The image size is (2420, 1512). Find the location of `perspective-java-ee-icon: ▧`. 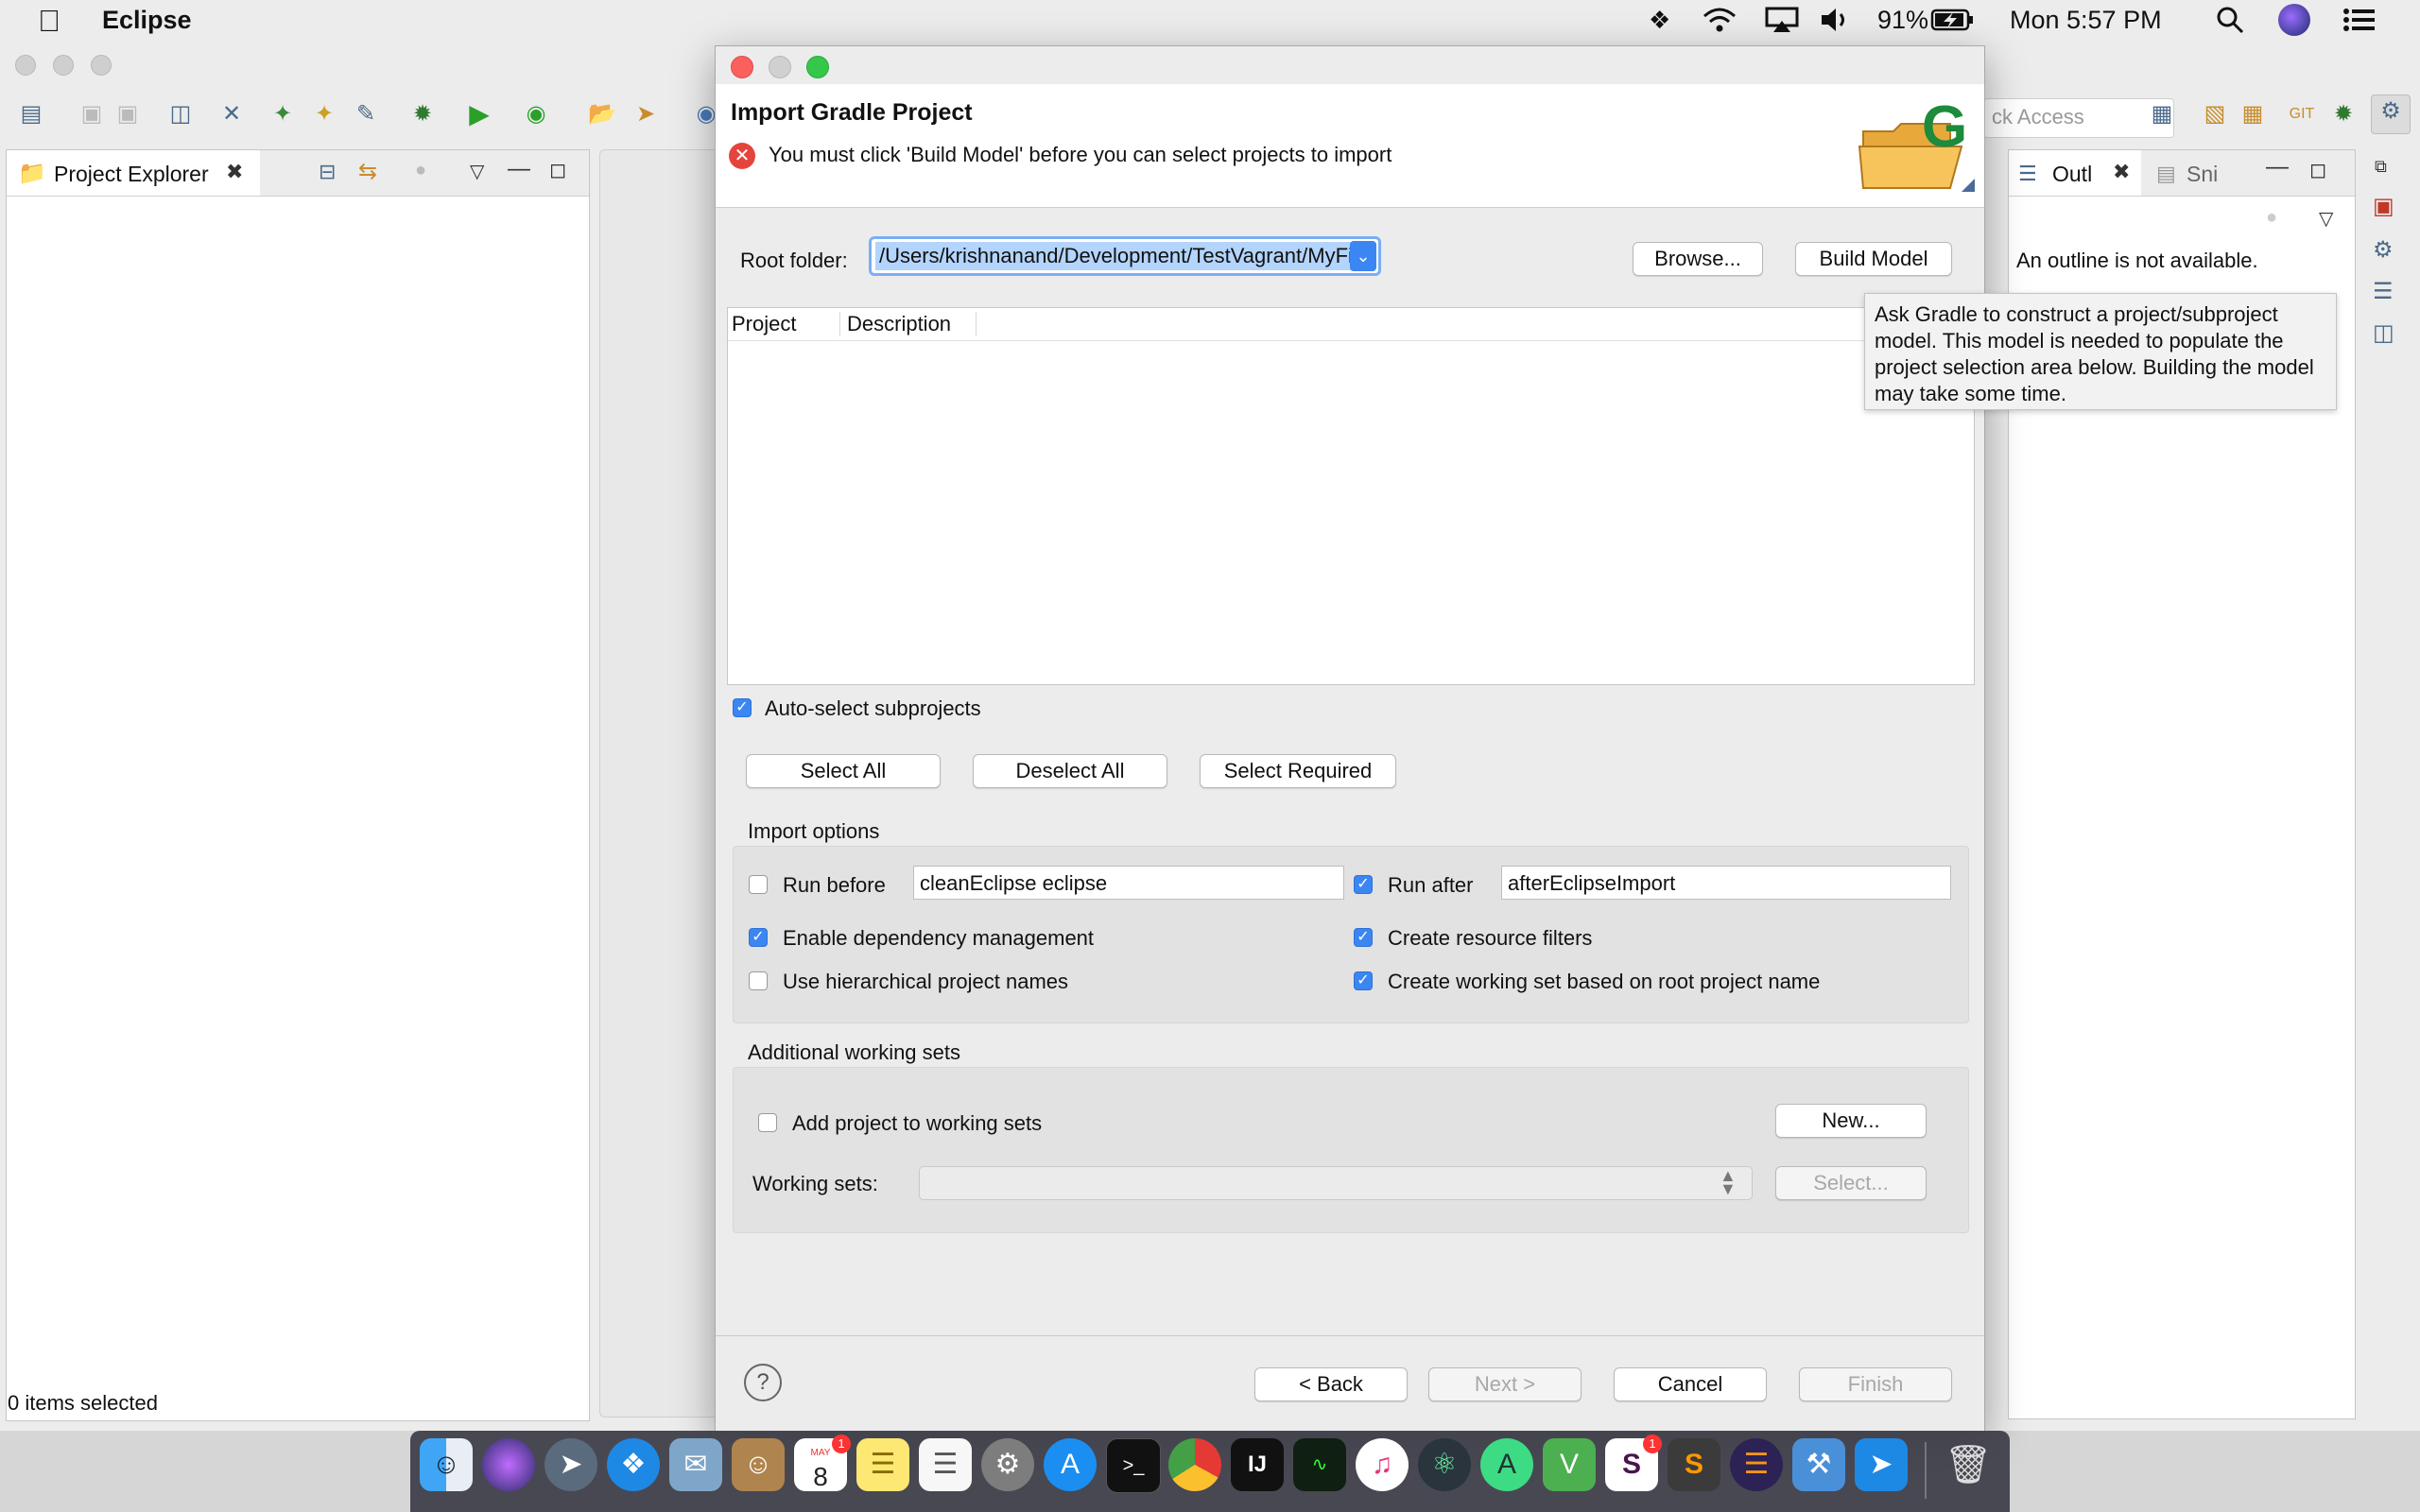

perspective-java-ee-icon: ▧ is located at coordinates (2215, 114).